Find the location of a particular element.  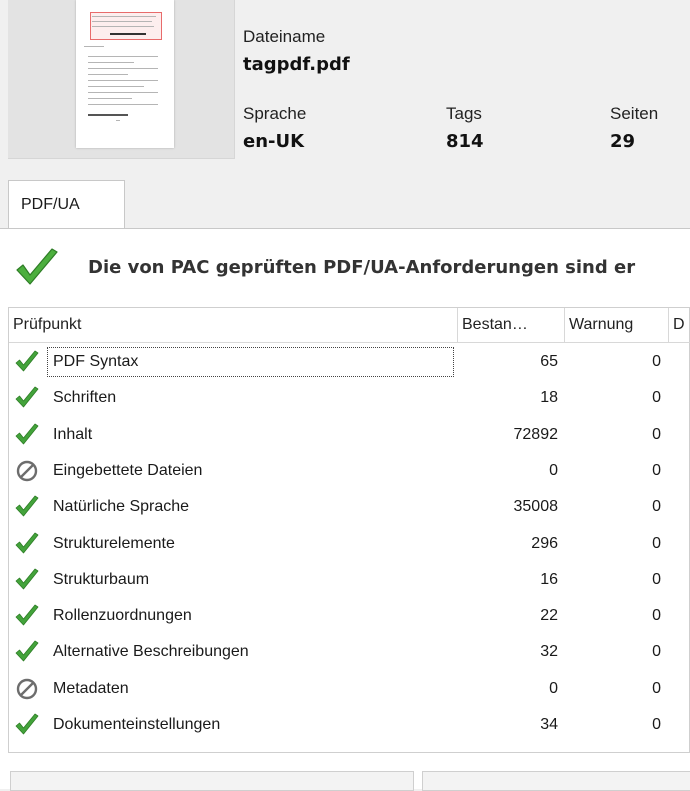

tab-pdf-ua: PDF/UA is located at coordinates (66, 204).